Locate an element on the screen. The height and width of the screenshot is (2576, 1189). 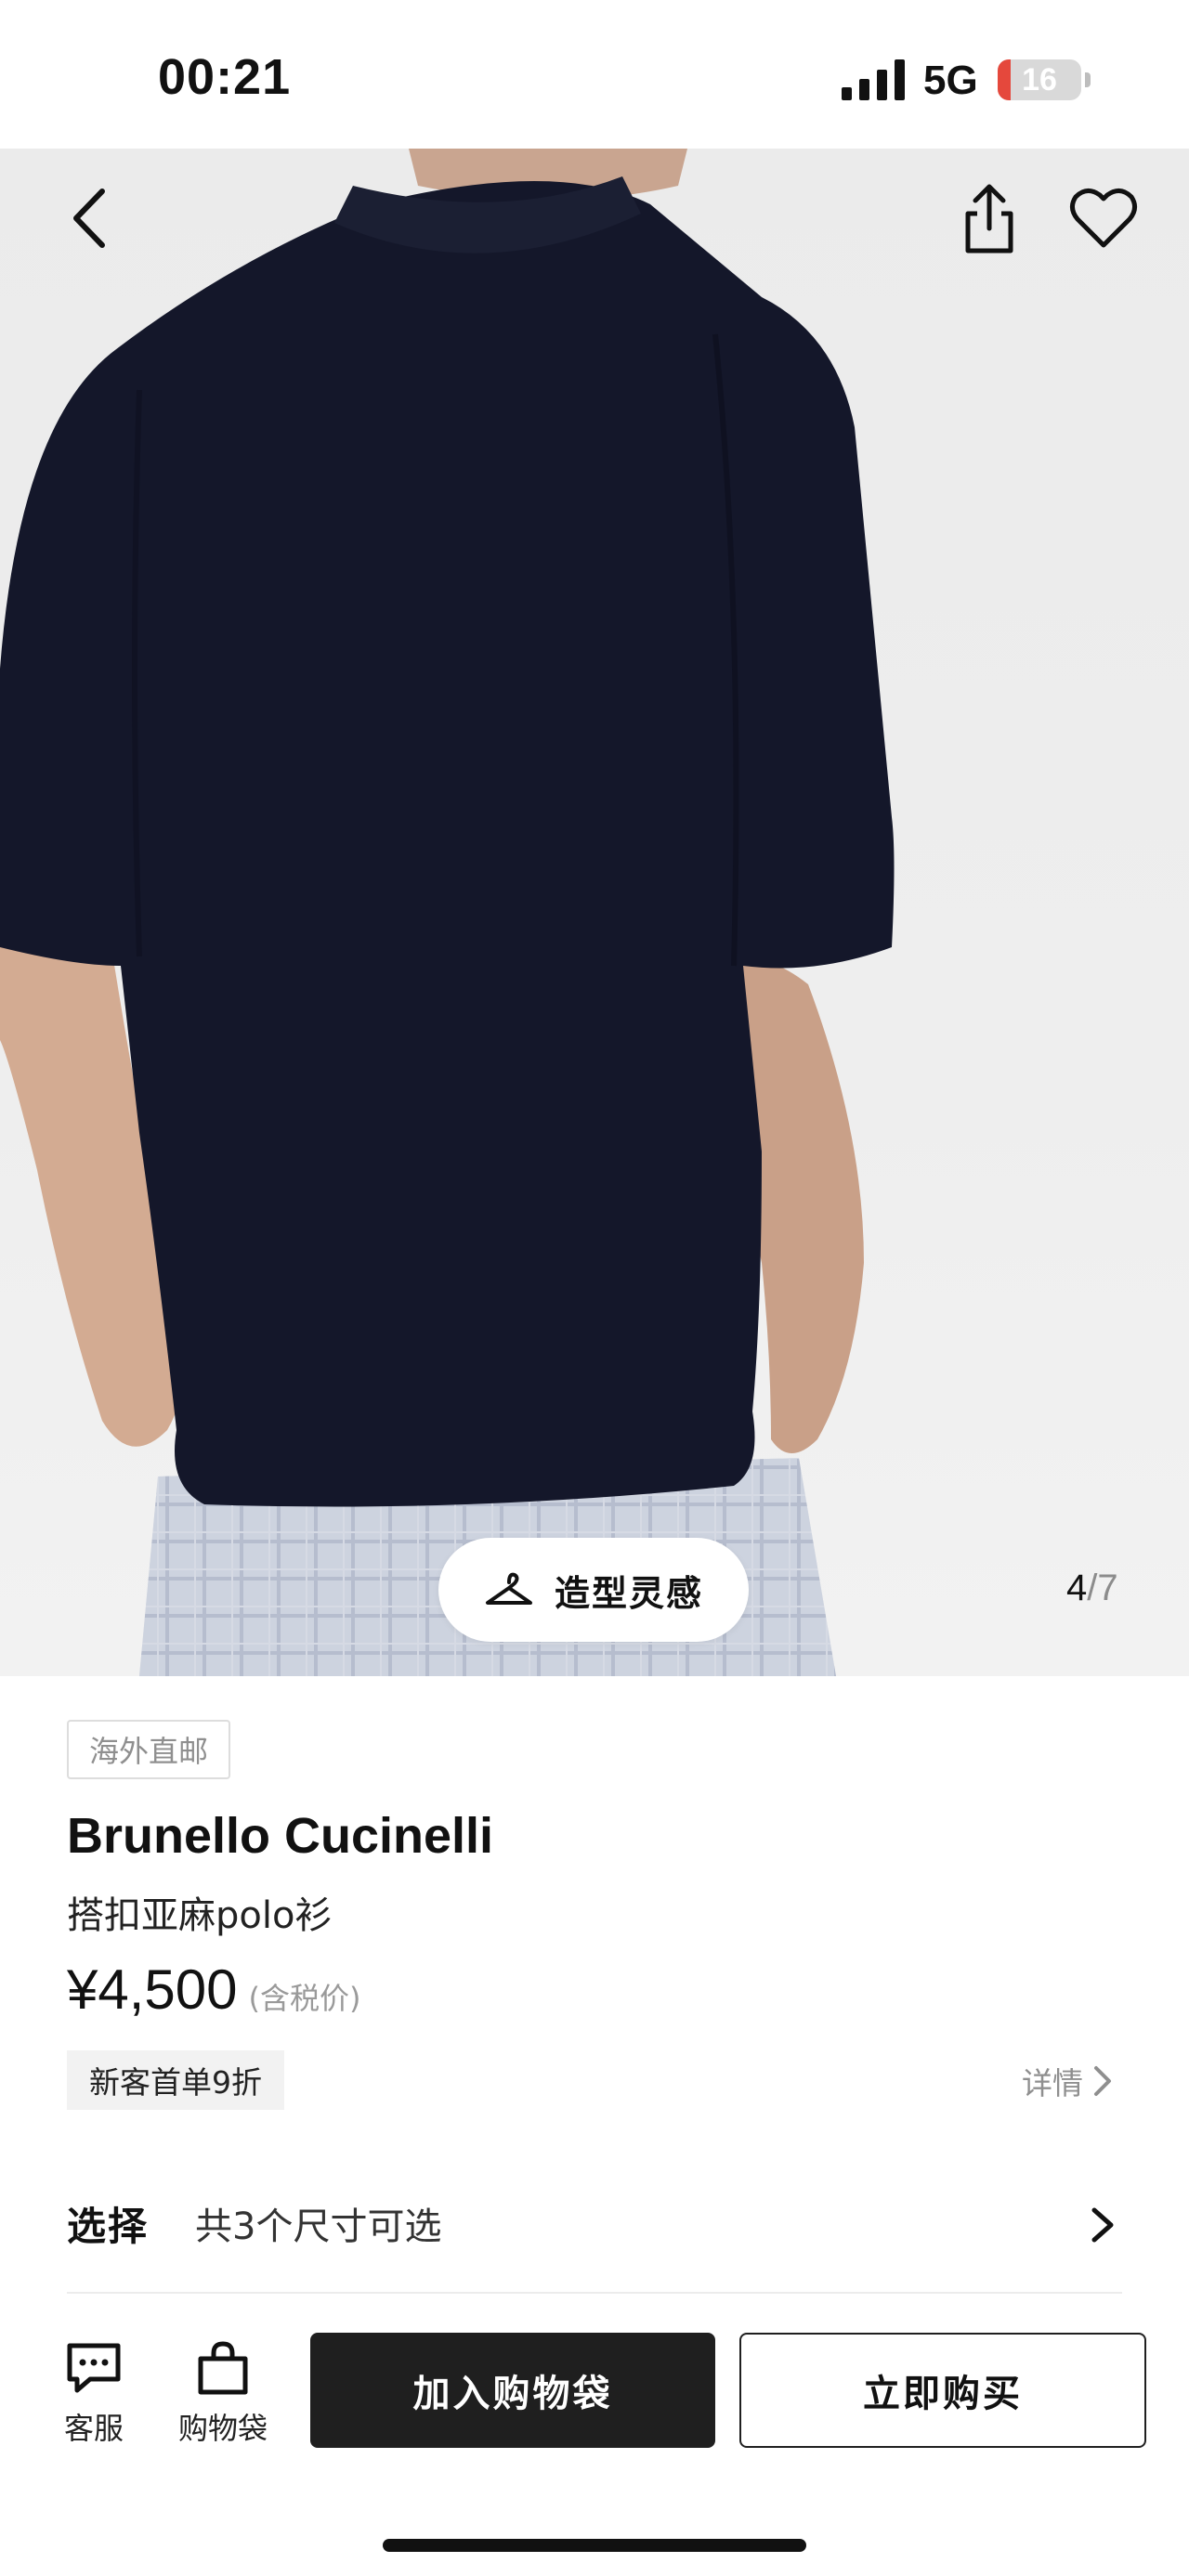
promo-badge: 新客首单9折 is located at coordinates (175, 2080).